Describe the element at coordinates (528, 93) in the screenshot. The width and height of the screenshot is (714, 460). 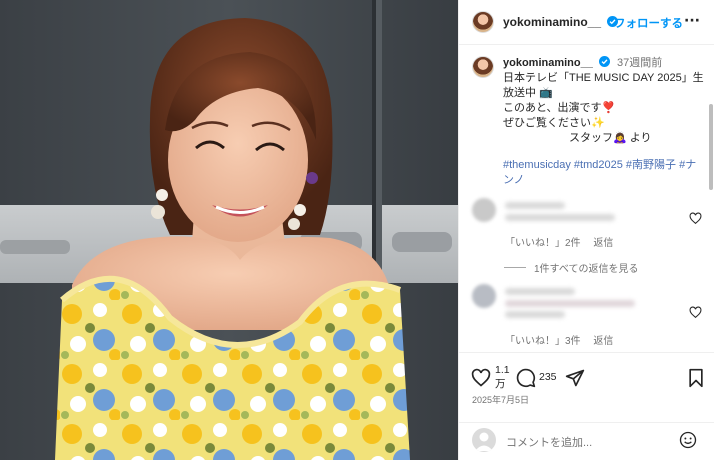
I see `caption-line: 放送中 📺` at that location.